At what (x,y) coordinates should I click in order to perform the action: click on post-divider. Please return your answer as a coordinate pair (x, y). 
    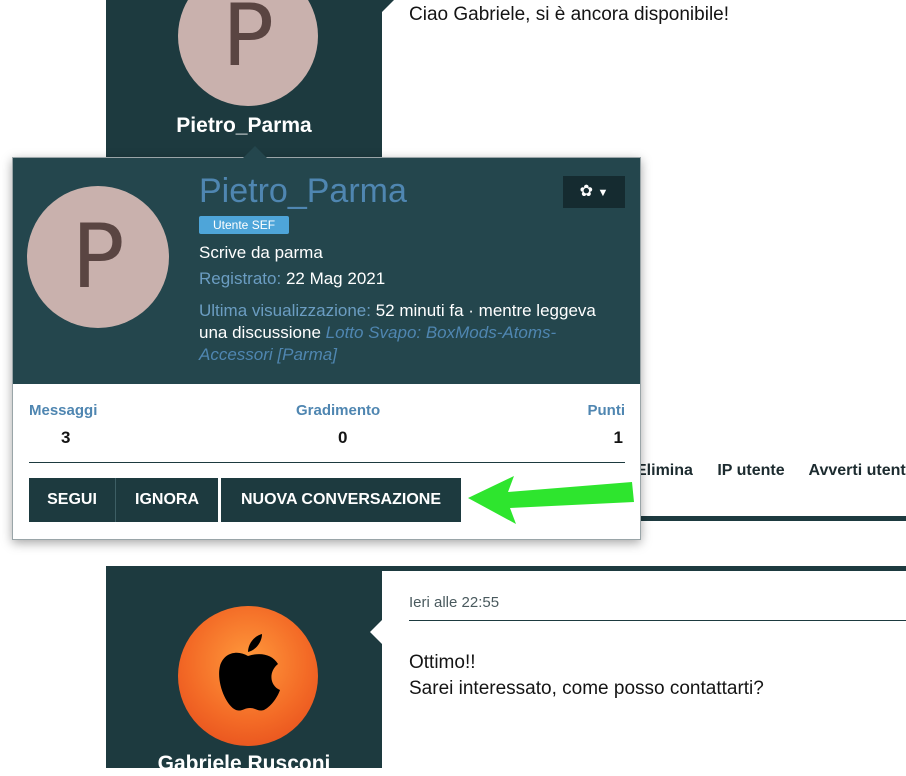
    Looking at the image, I should click on (771, 518).